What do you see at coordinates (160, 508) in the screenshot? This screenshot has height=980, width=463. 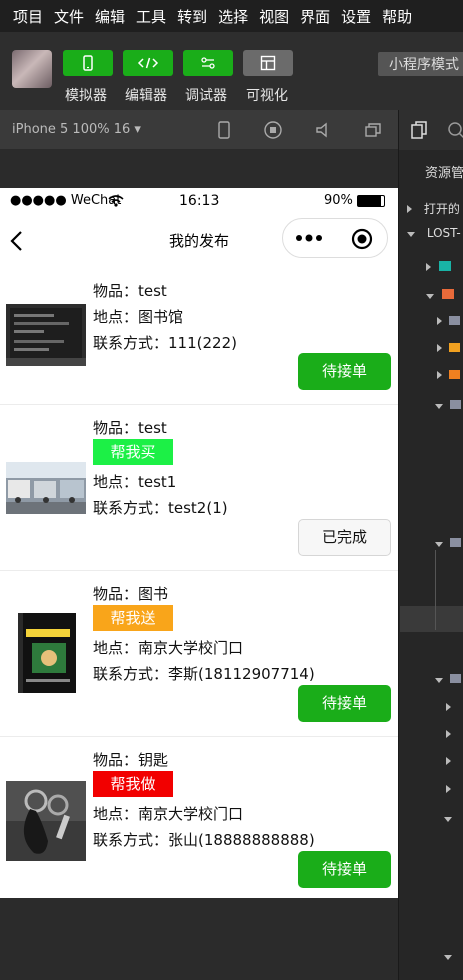 I see `item-contact: 联系方式：test2(1)` at bounding box center [160, 508].